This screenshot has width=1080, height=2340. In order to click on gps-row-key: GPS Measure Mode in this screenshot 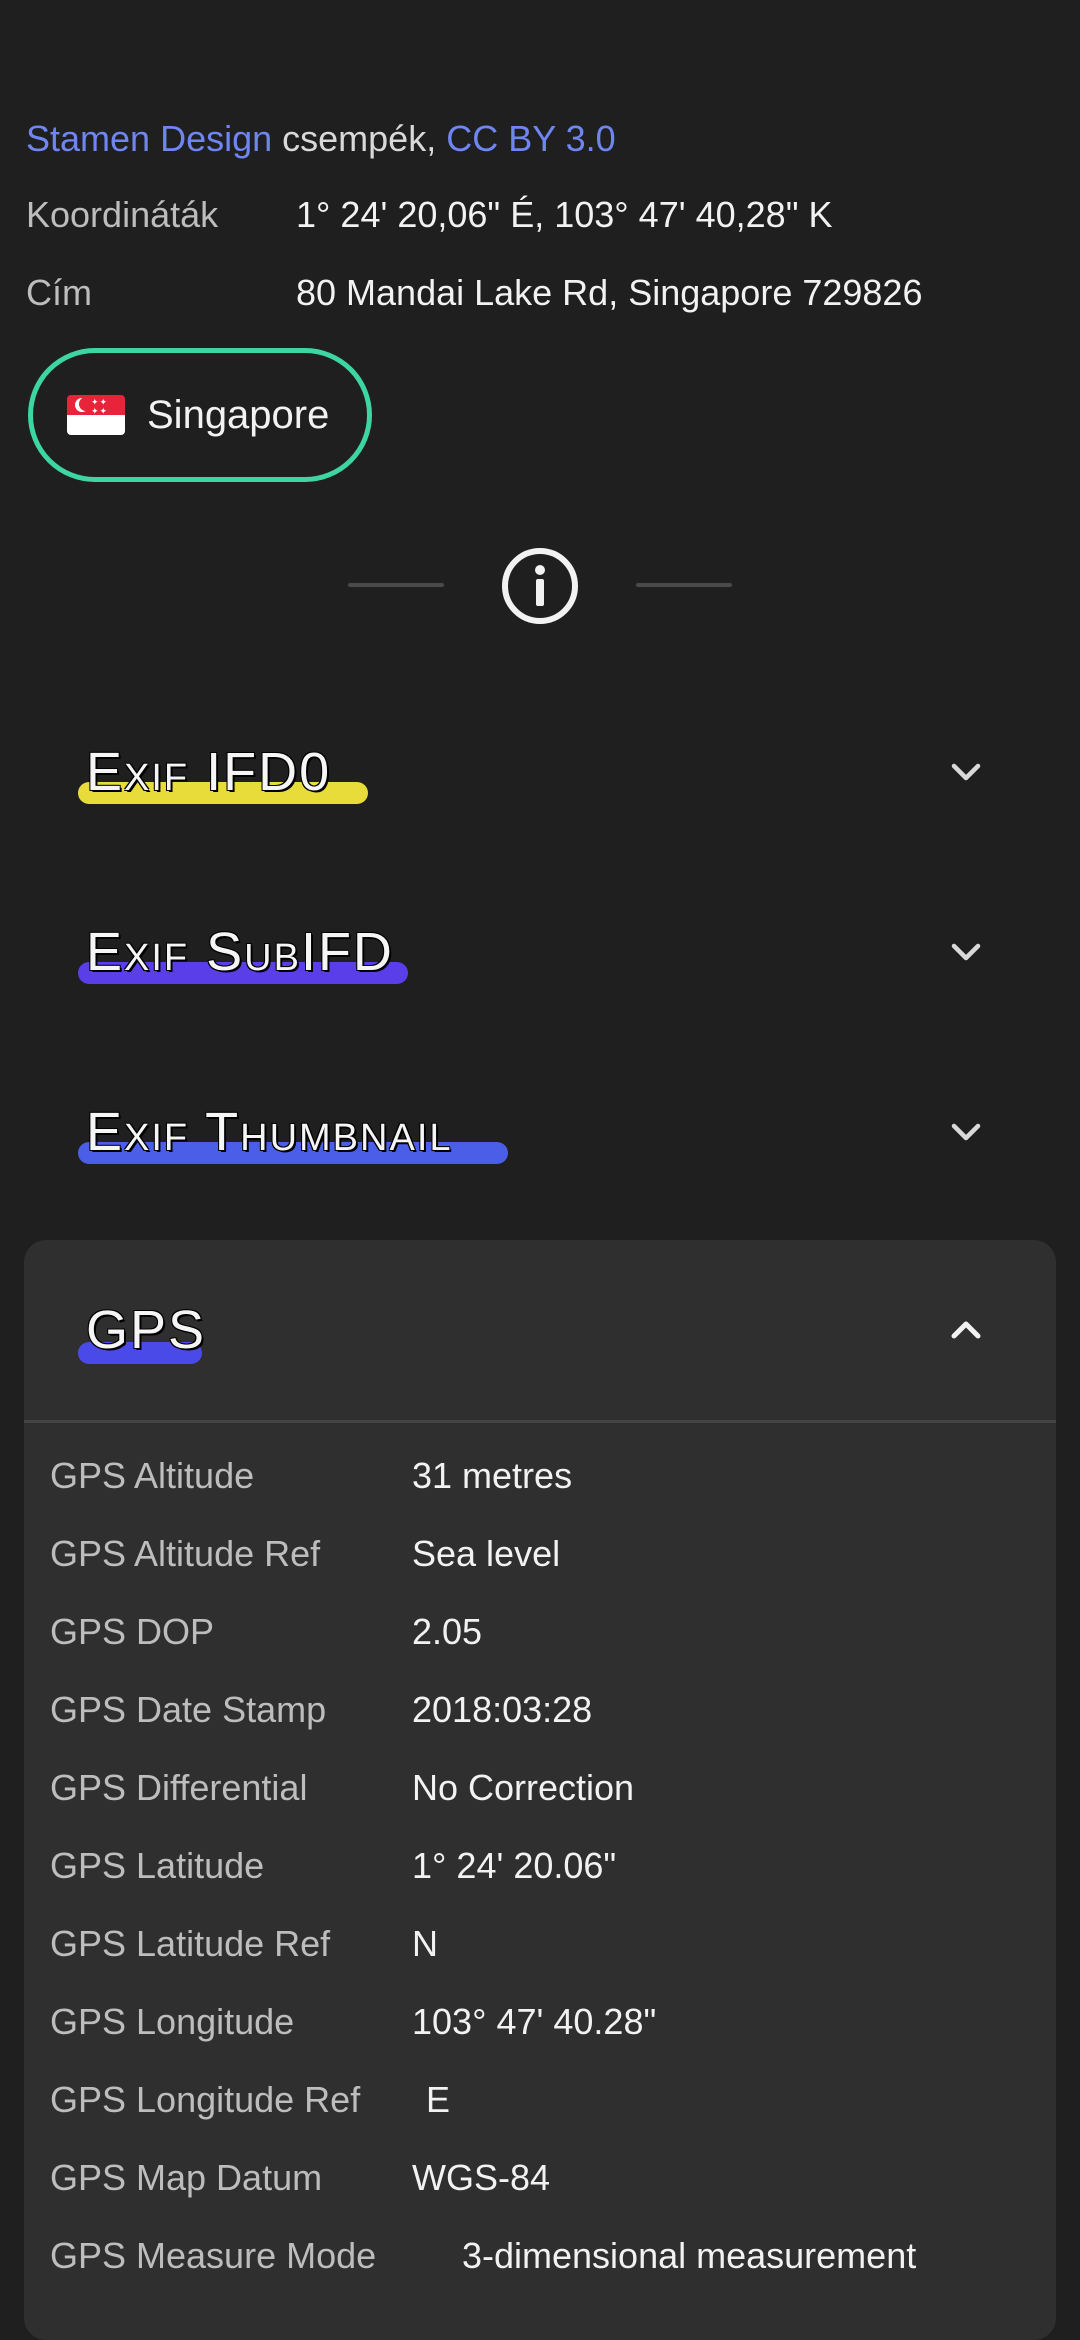, I will do `click(213, 2255)`.